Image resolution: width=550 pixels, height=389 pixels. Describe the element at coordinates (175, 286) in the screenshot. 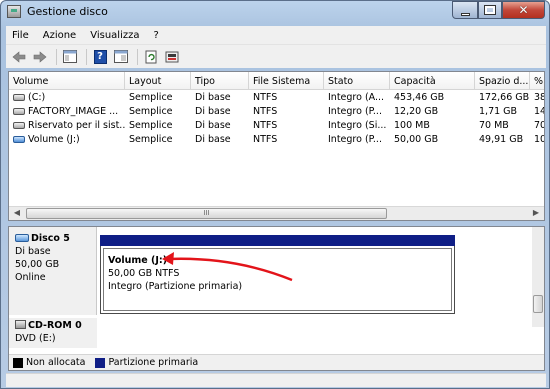

I see `partition-status: Integro (Partizione primaria)` at that location.